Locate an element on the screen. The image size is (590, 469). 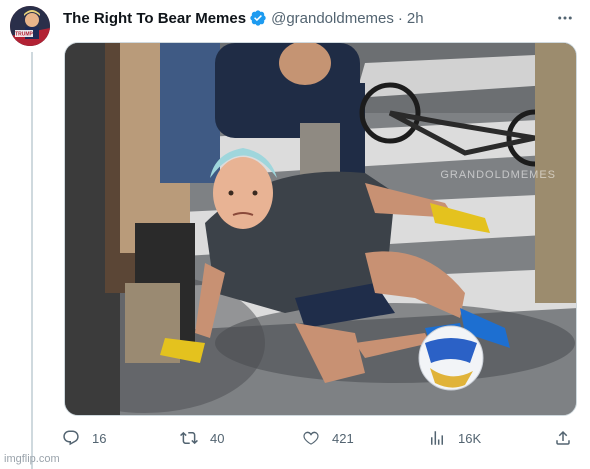
avatar: TRUMP is located at coordinates (30, 26).